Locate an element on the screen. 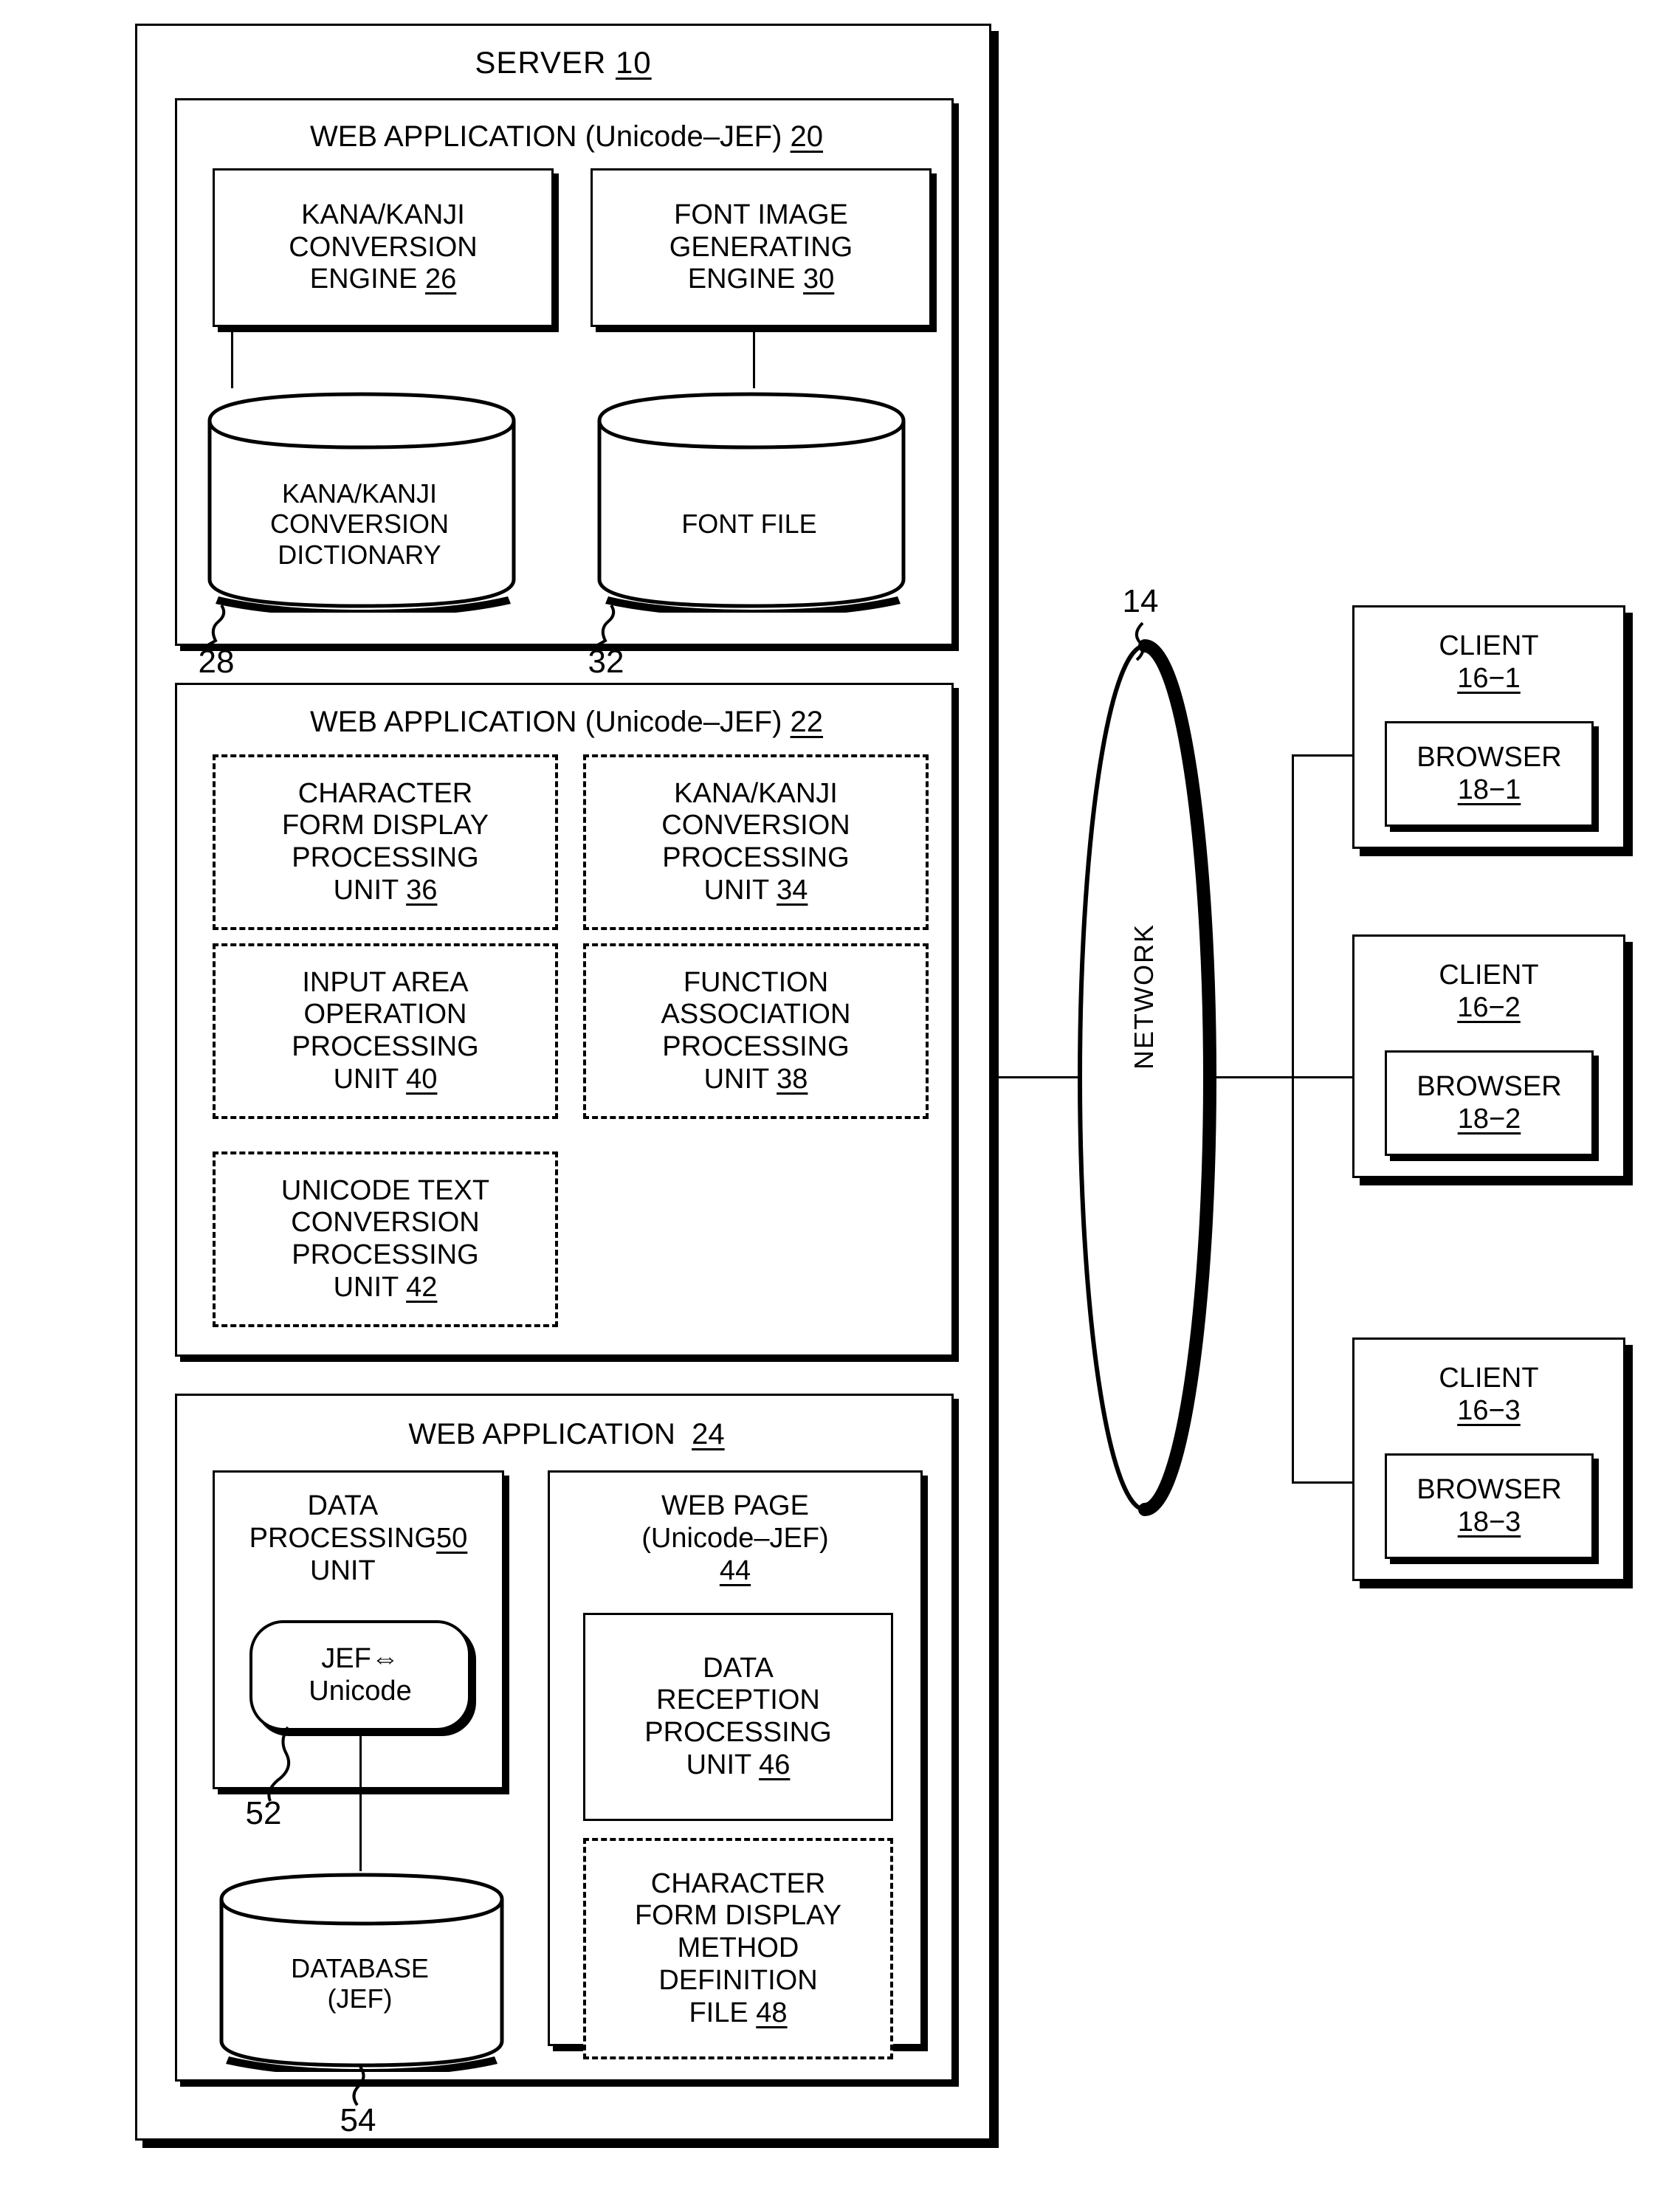 The height and width of the screenshot is (2193, 1680). browser-box-3: BROWSER 18−3 is located at coordinates (1489, 1506).